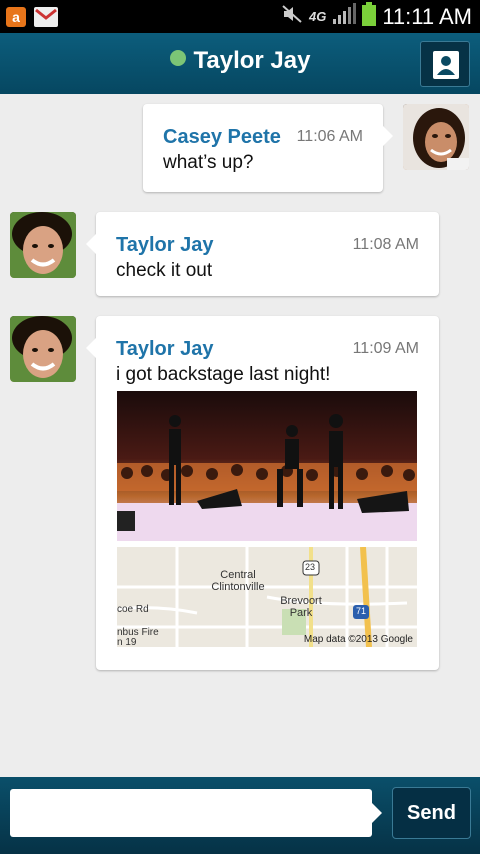 Image resolution: width=480 pixels, height=854 pixels. Describe the element at coordinates (238, 581) in the screenshot. I see `map-label: Central Clintonville` at that location.